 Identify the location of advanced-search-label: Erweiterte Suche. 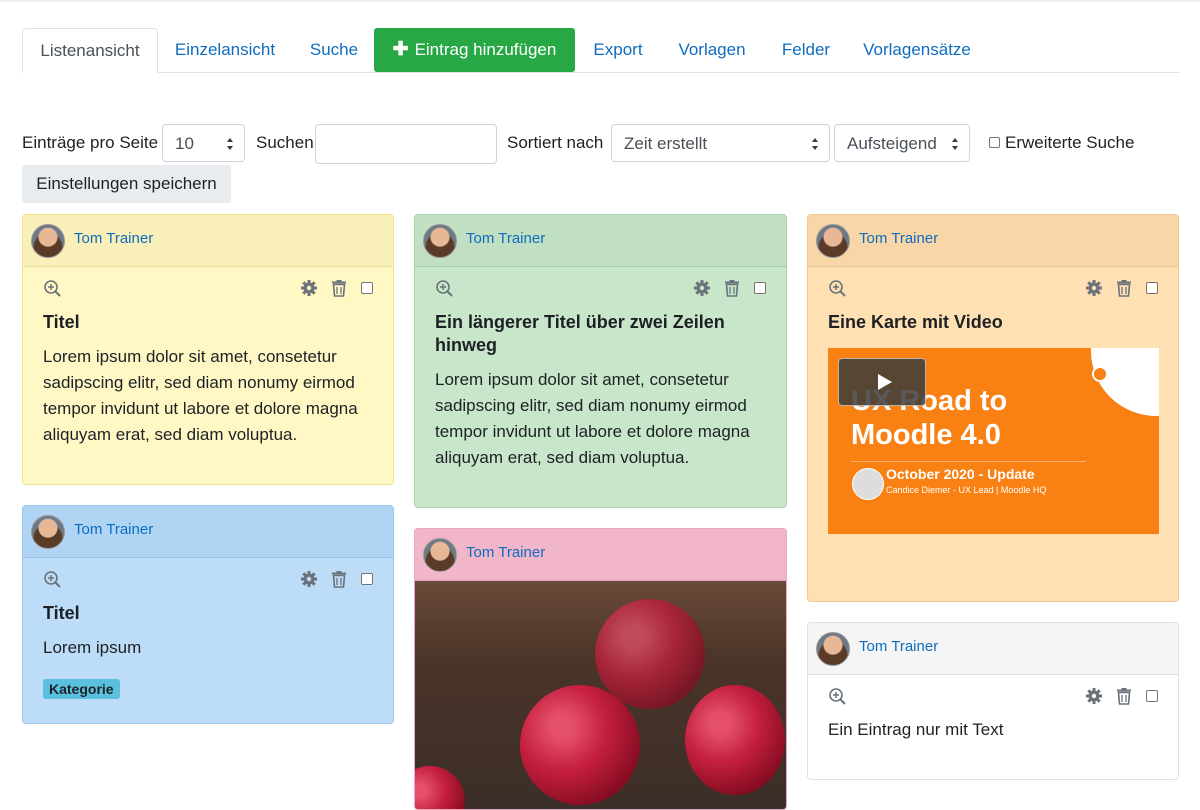
(1069, 143).